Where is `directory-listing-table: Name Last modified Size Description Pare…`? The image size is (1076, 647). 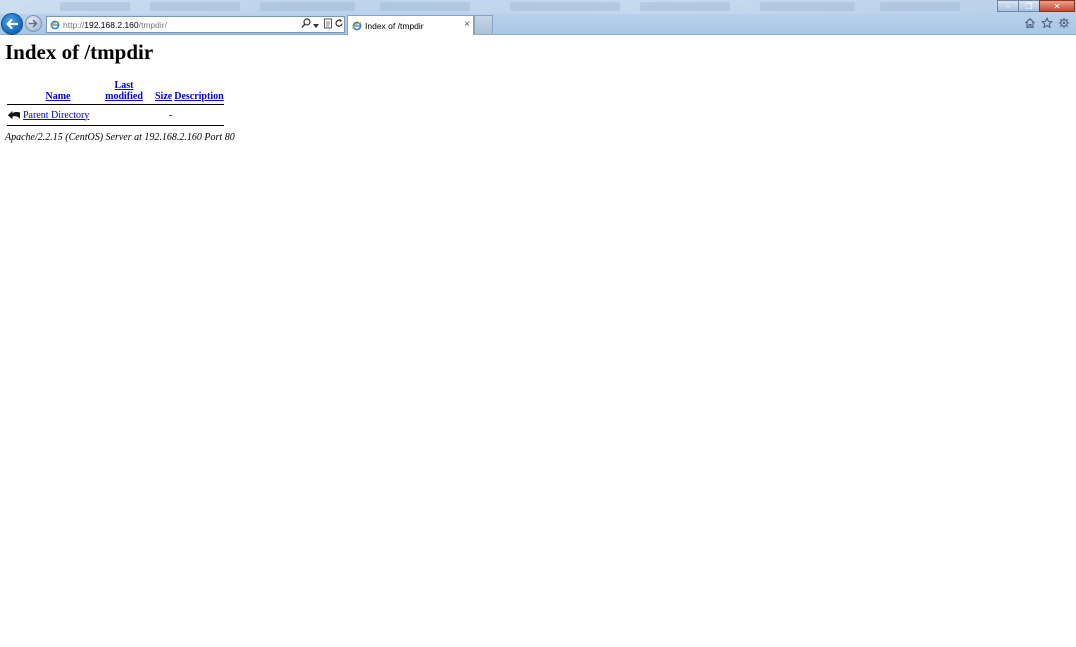 directory-listing-table: Name Last modified Size Description Pare… is located at coordinates (115, 103).